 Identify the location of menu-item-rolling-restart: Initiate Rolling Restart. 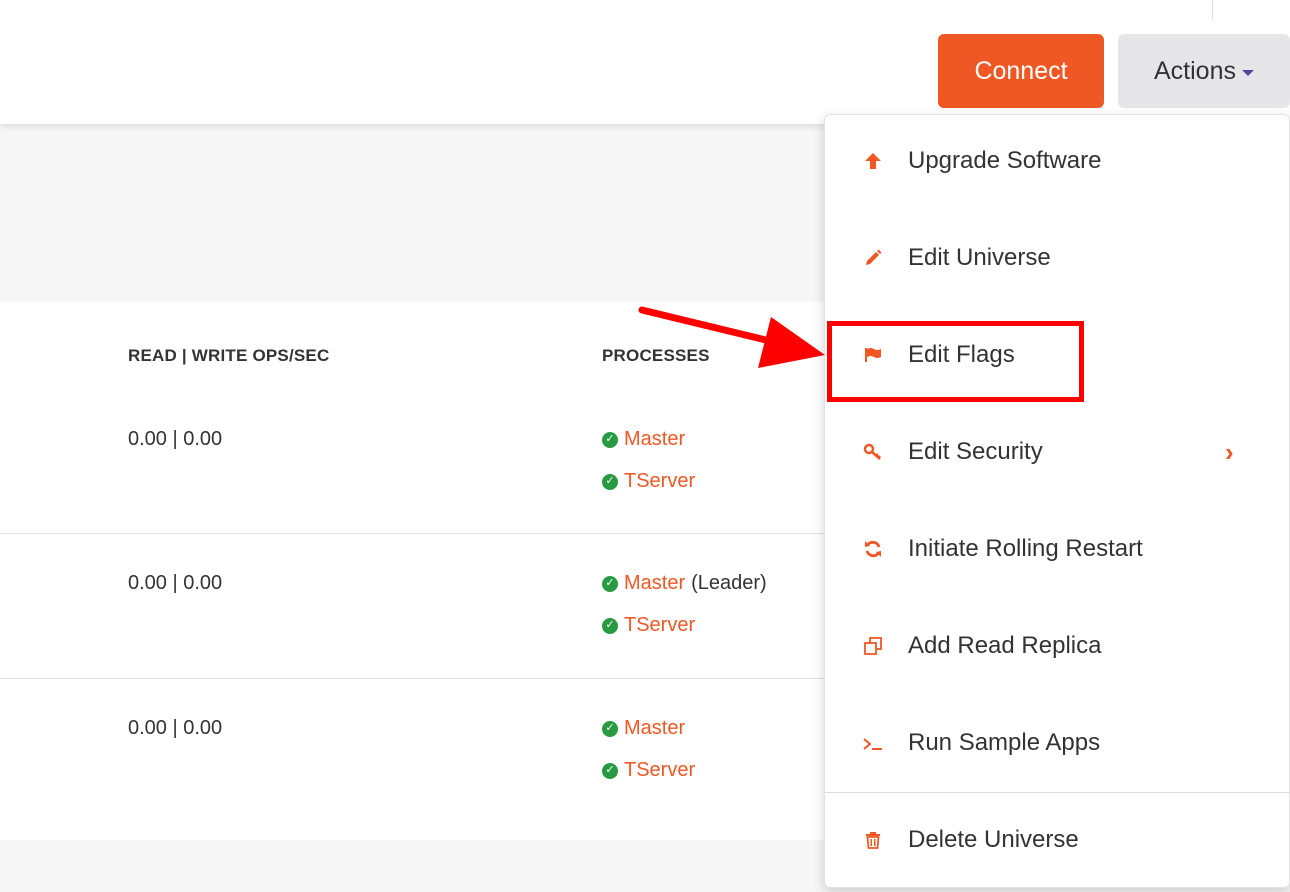
(1057, 549).